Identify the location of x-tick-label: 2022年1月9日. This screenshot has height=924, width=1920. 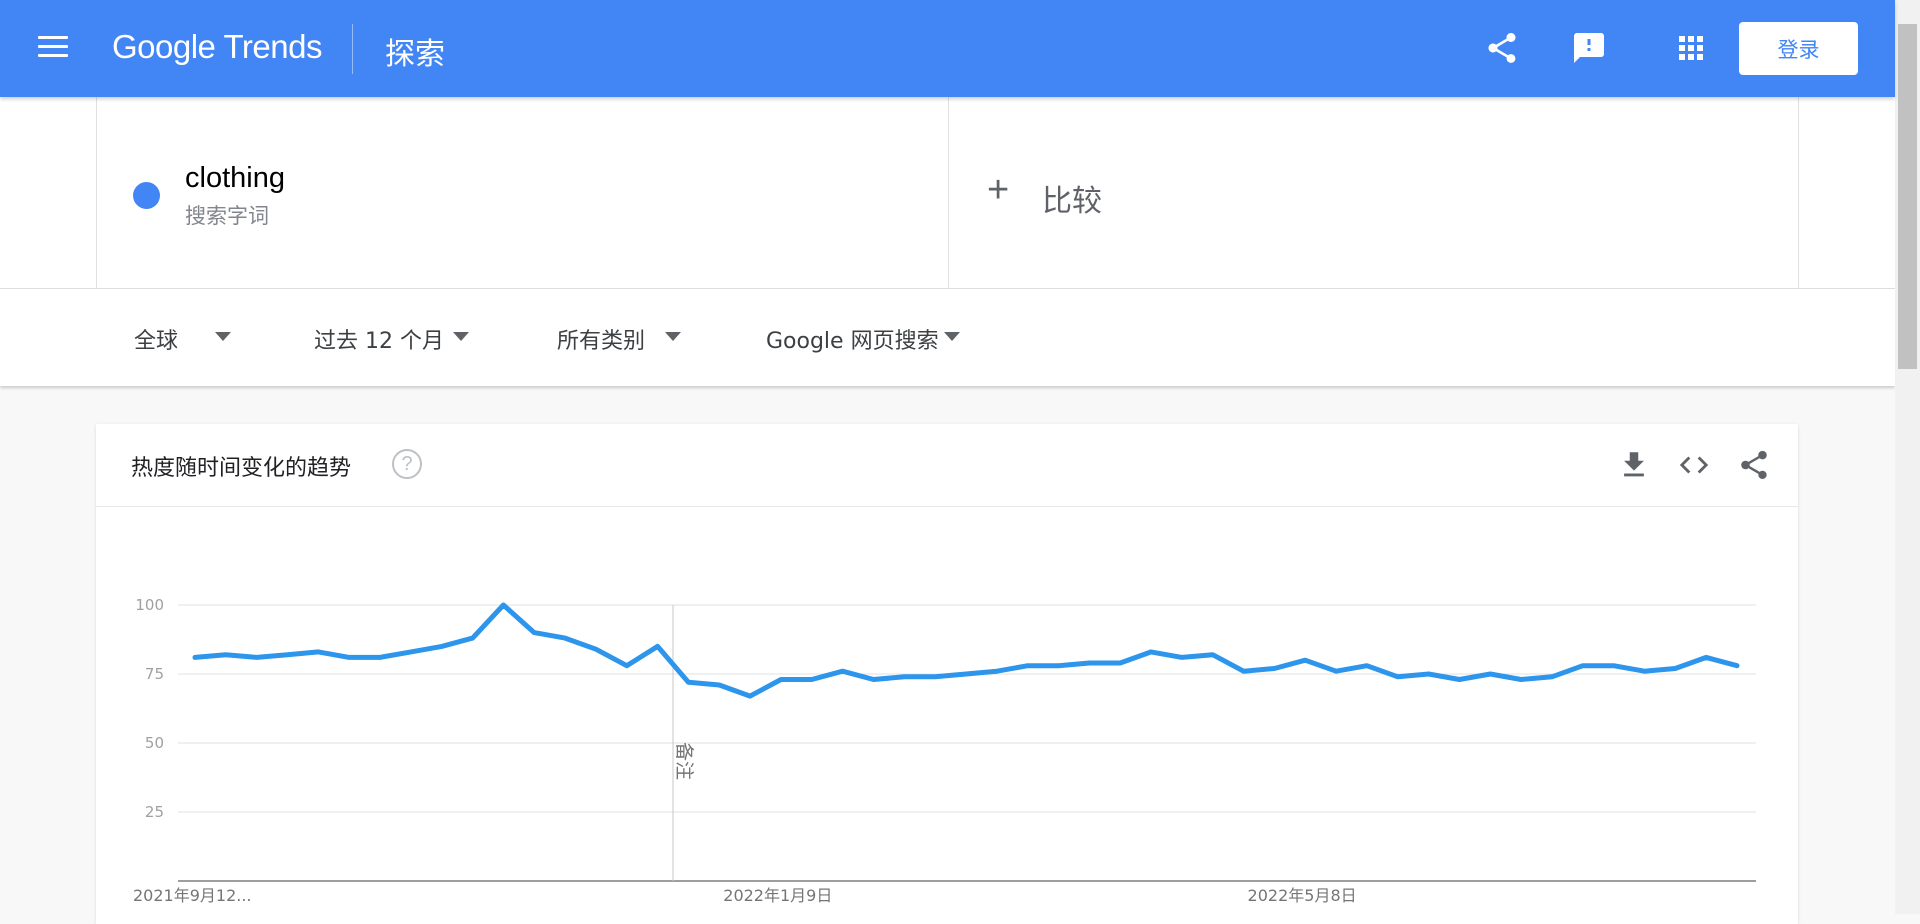
(777, 895).